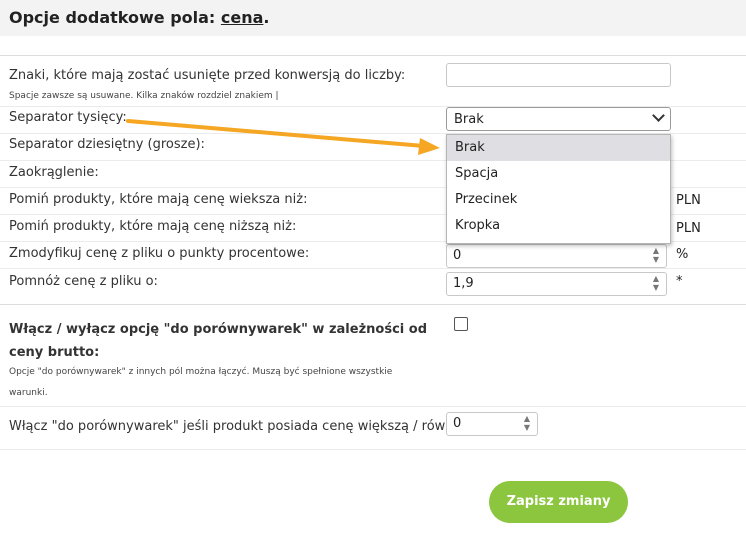 The height and width of the screenshot is (538, 746). I want to click on field-name: cena, so click(242, 17).